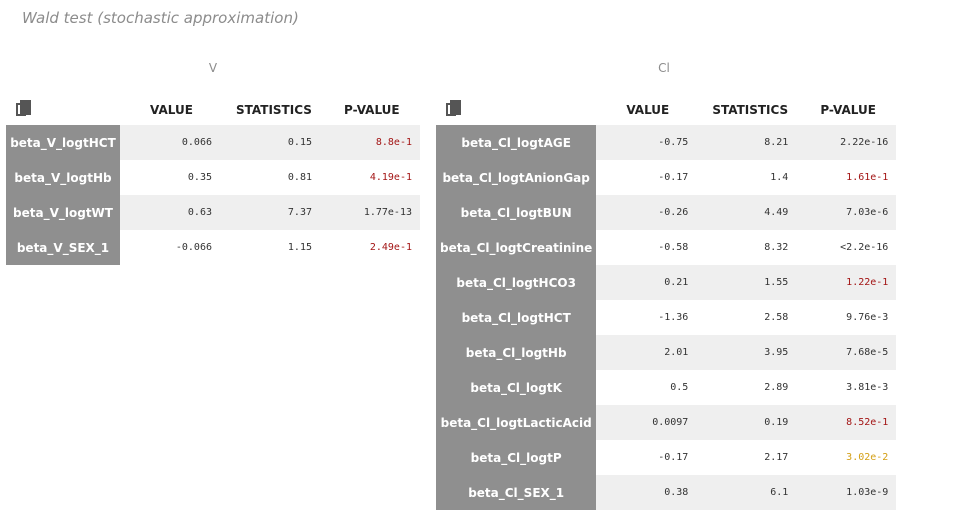 This screenshot has width=956, height=519. Describe the element at coordinates (170, 142) in the screenshot. I see `value-cell: 0.066` at that location.